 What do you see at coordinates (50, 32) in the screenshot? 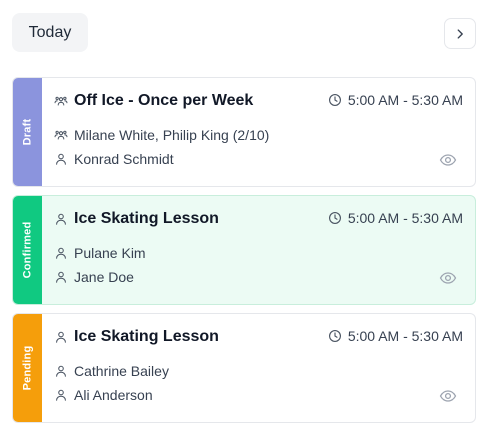
I see `today-button: Today` at bounding box center [50, 32].